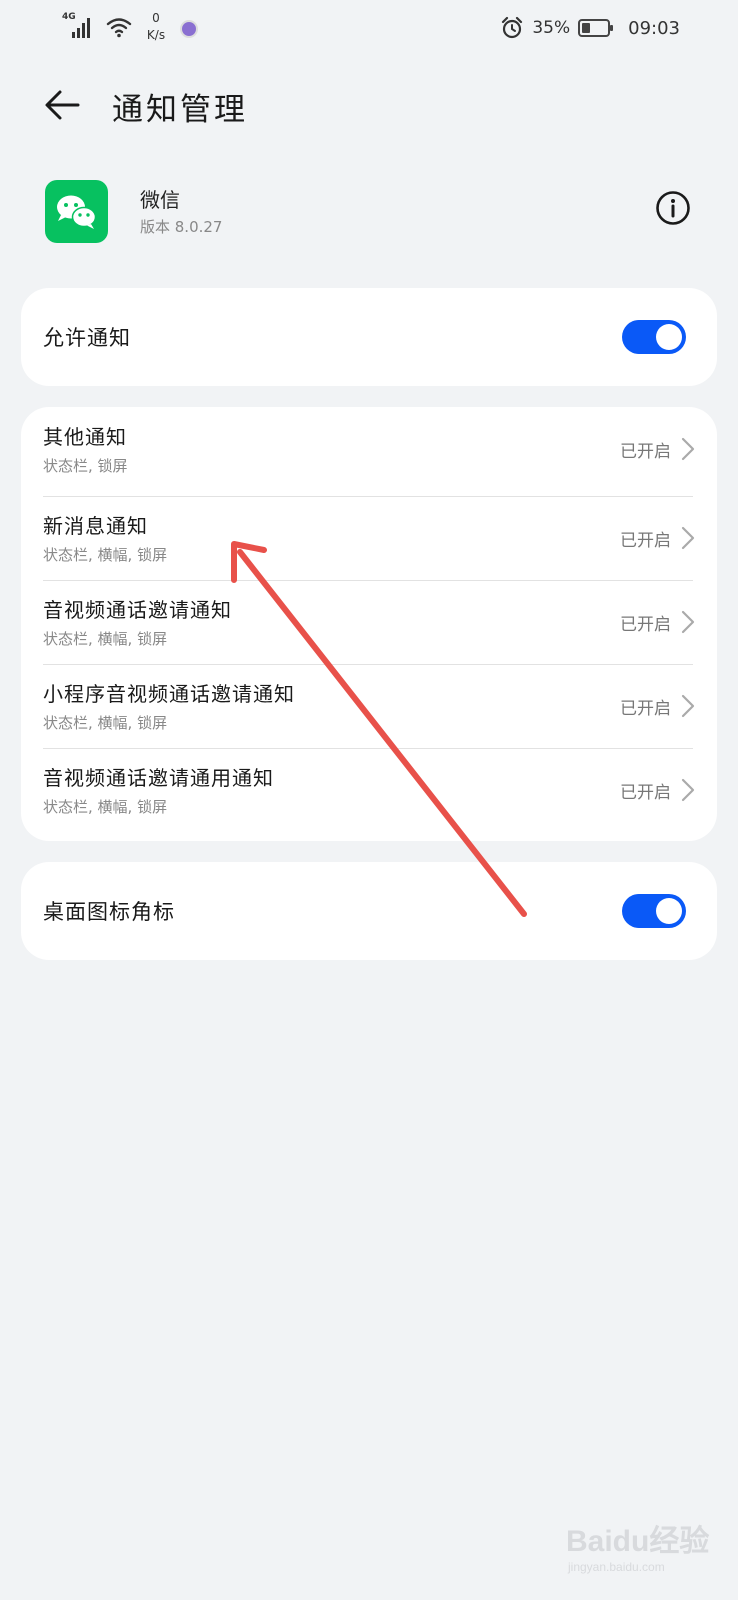 The width and height of the screenshot is (738, 1600). What do you see at coordinates (169, 694) in the screenshot?
I see `channel-title: 小程序音视频通话邀请通知` at bounding box center [169, 694].